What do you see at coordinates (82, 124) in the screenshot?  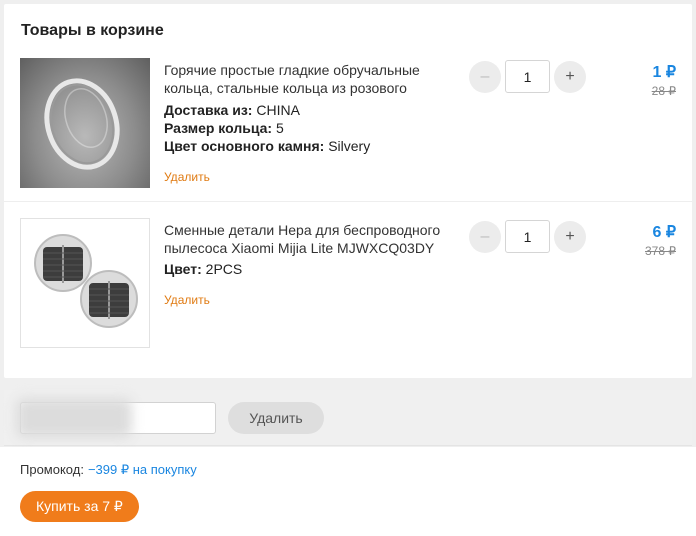 I see `ring-icon` at bounding box center [82, 124].